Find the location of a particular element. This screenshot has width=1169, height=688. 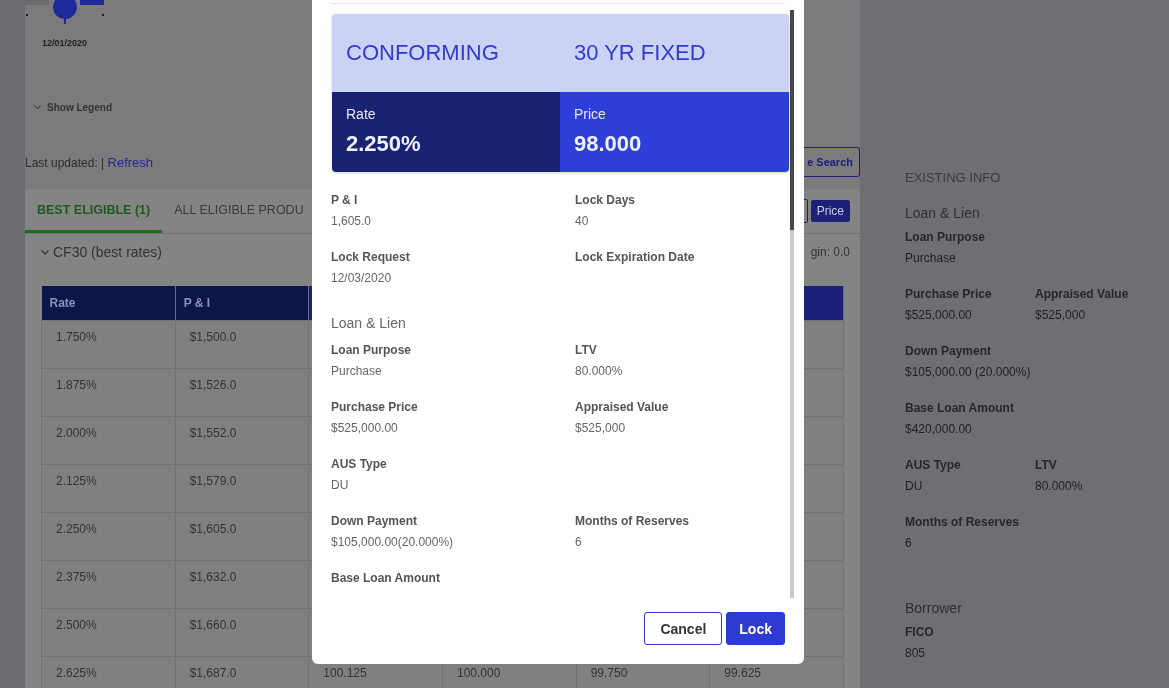

refresh-link: Refresh is located at coordinates (130, 162).